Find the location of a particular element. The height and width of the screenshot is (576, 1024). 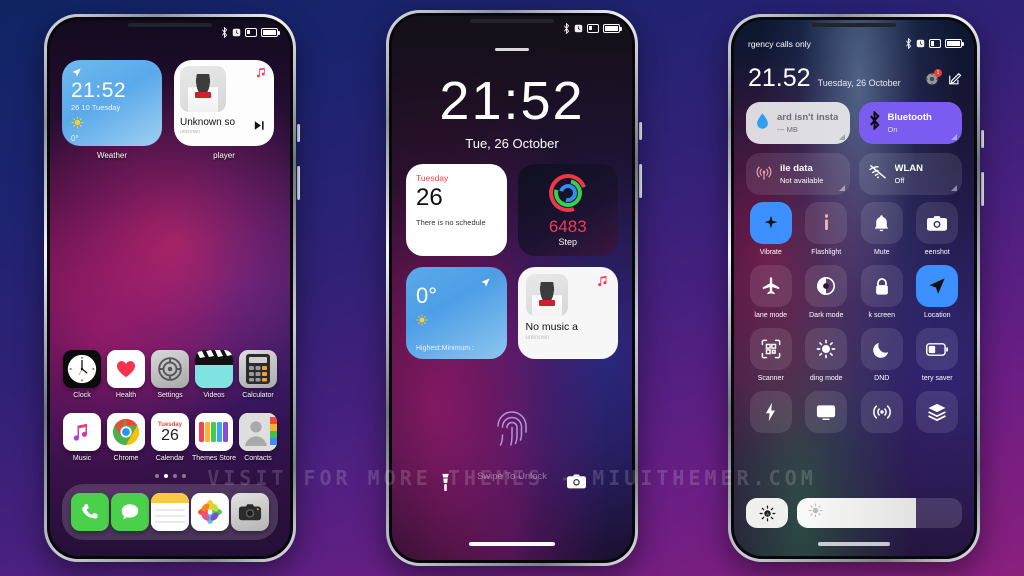

clock-icon is located at coordinates (82, 369).